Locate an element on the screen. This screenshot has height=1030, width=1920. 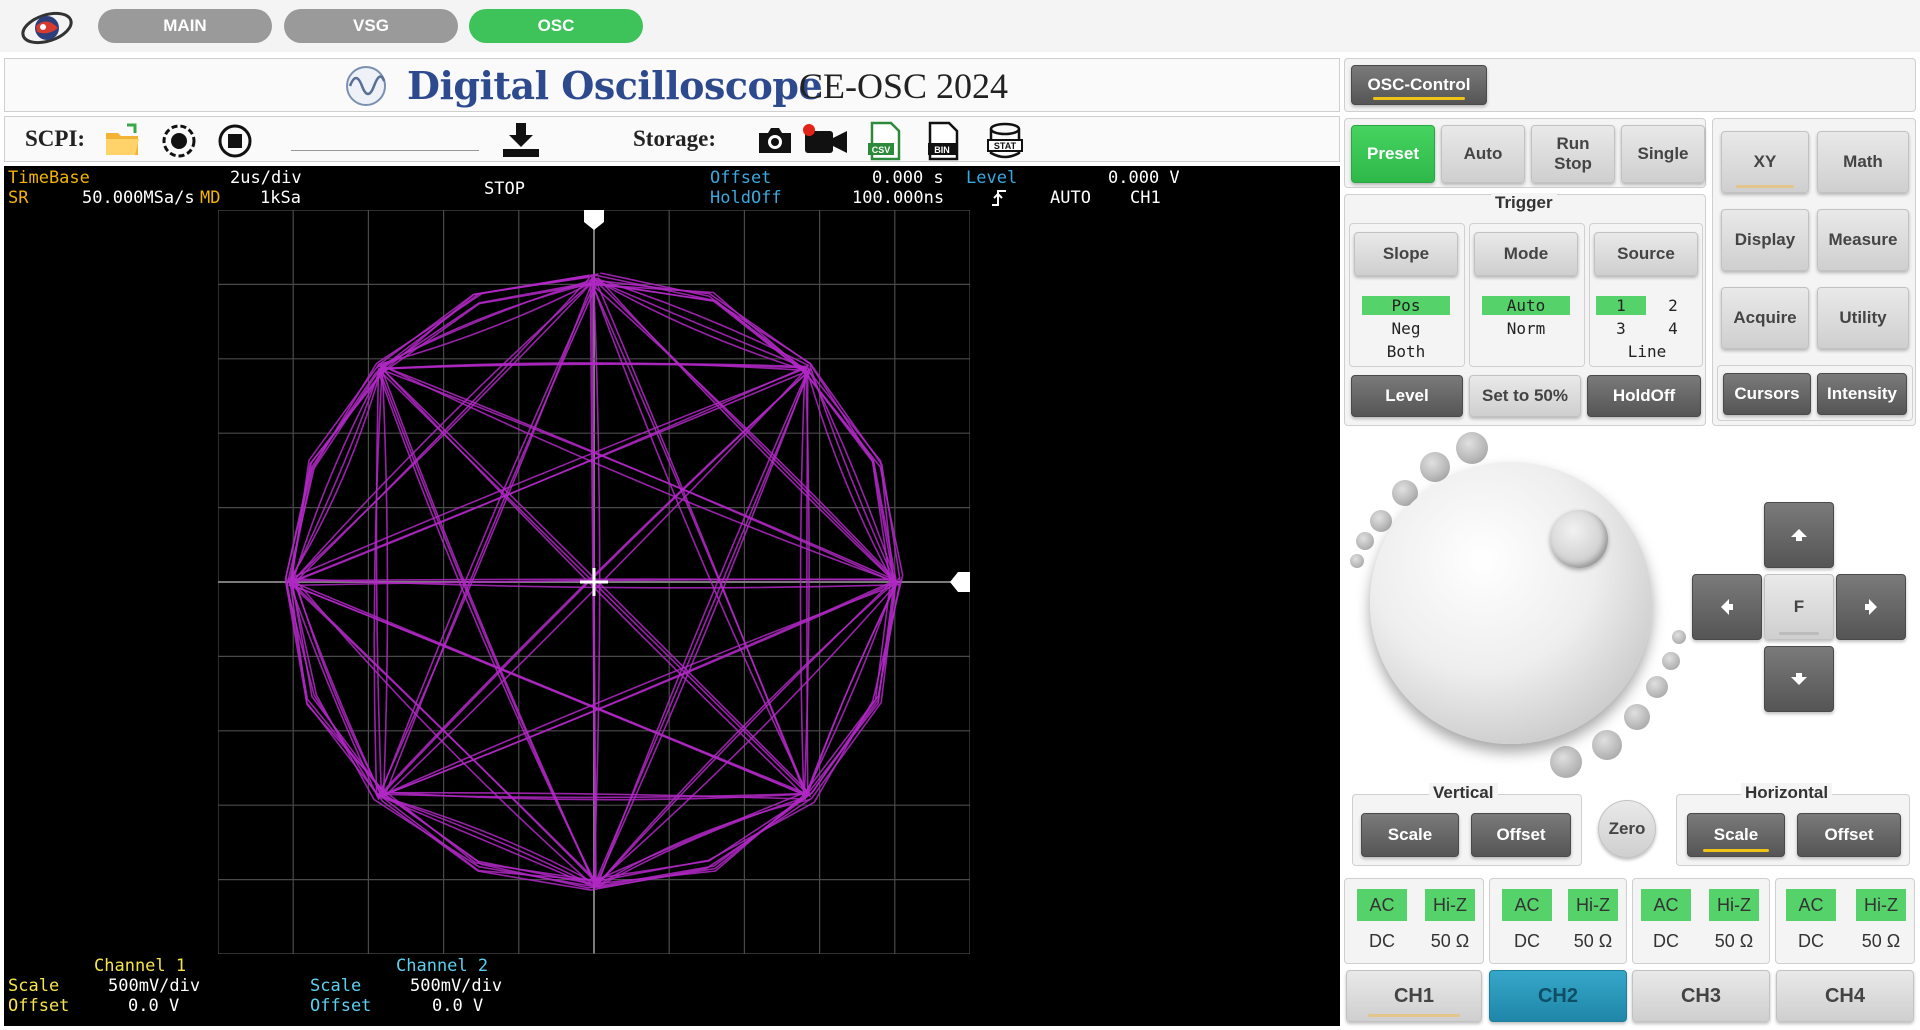
math-button: Math is located at coordinates (1863, 162).